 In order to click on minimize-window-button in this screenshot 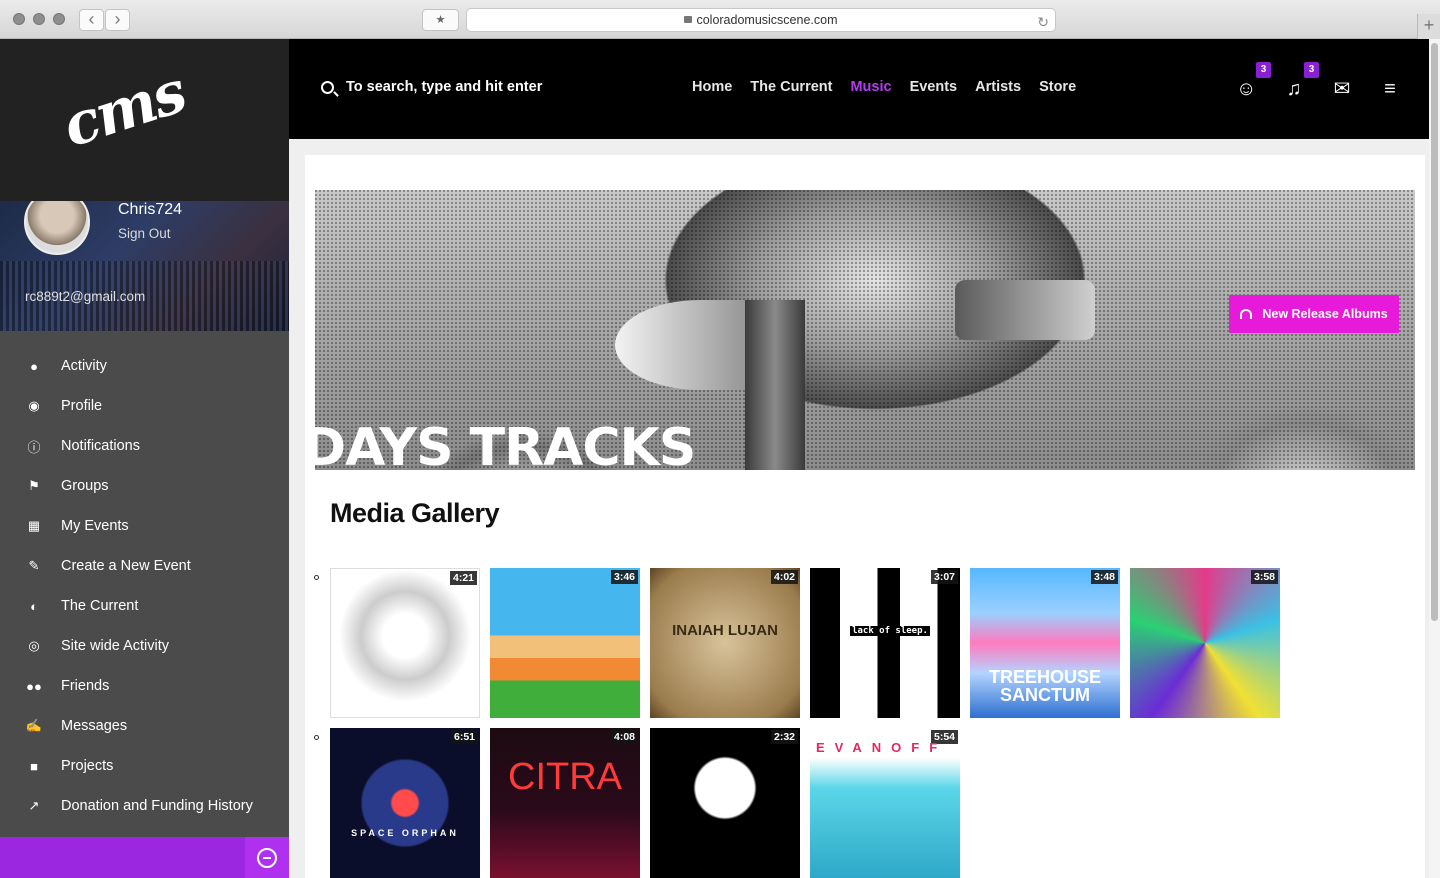, I will do `click(39, 19)`.